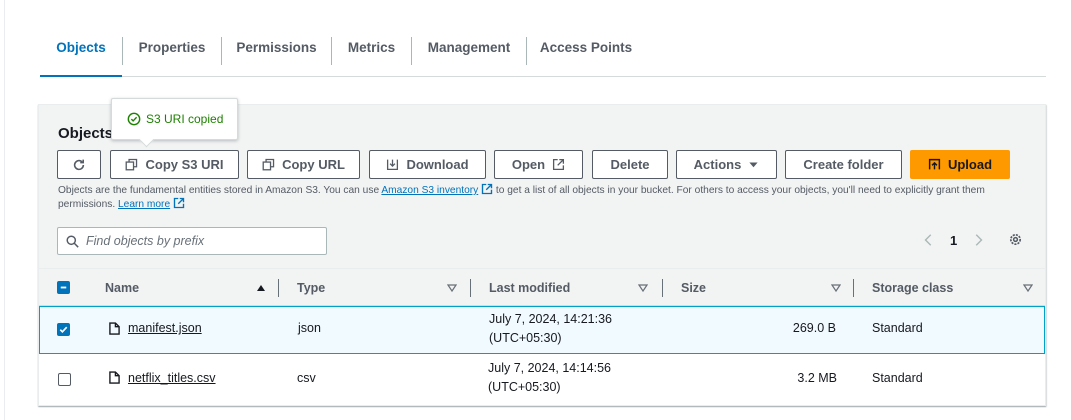 The width and height of the screenshot is (1071, 420). I want to click on upload-button: Upload, so click(960, 164).